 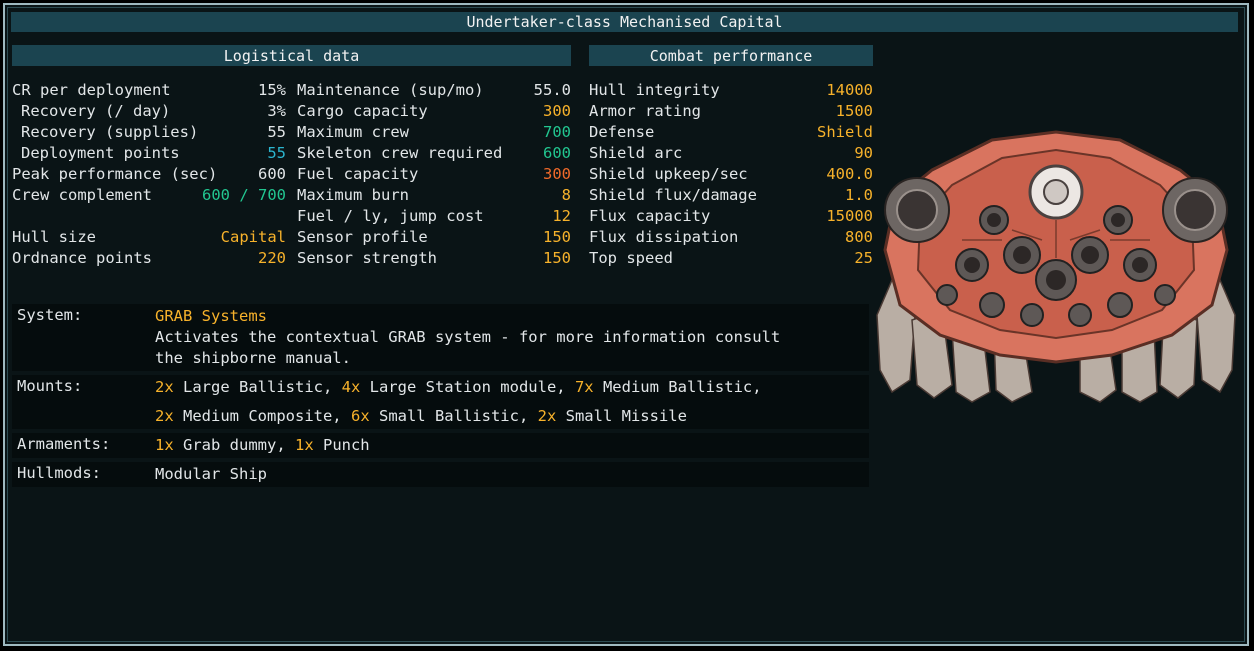 I want to click on stat-row-flux-capacity: Flux capacity 15000, so click(x=731, y=215).